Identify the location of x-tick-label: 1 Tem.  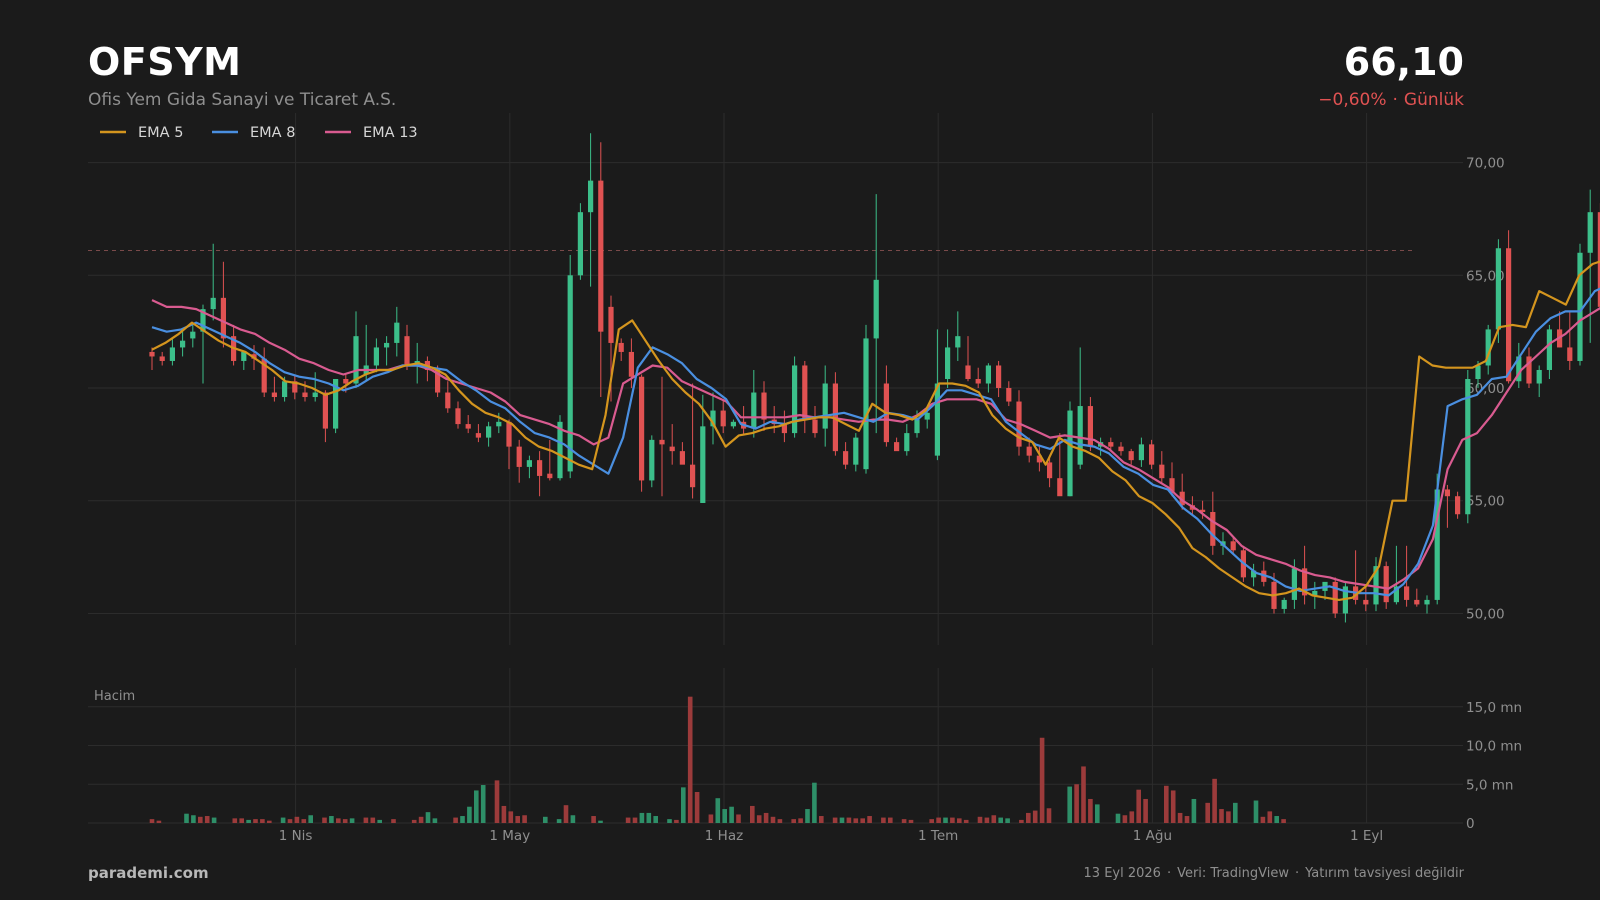
(938, 836).